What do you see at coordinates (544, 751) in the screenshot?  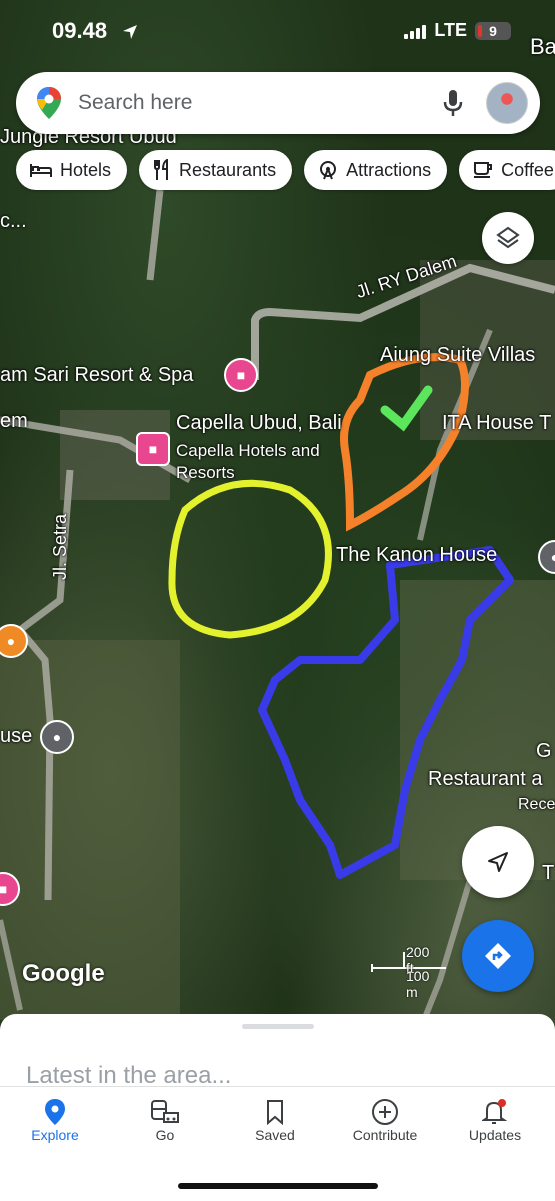 I see `map-label: G` at bounding box center [544, 751].